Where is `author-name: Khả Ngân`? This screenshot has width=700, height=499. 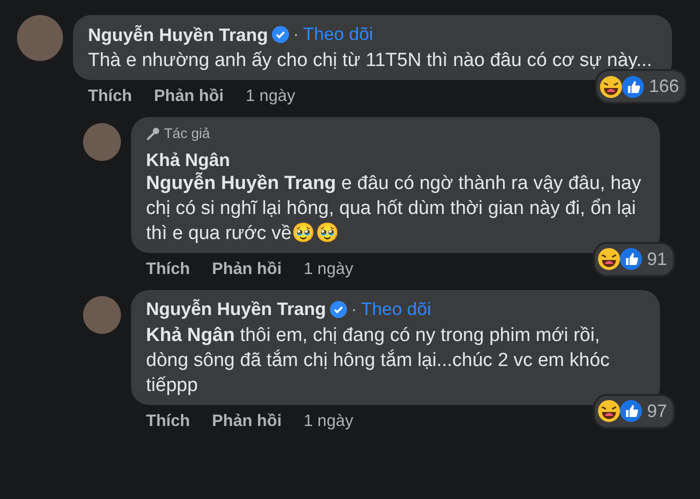
author-name: Khả Ngân is located at coordinates (188, 159).